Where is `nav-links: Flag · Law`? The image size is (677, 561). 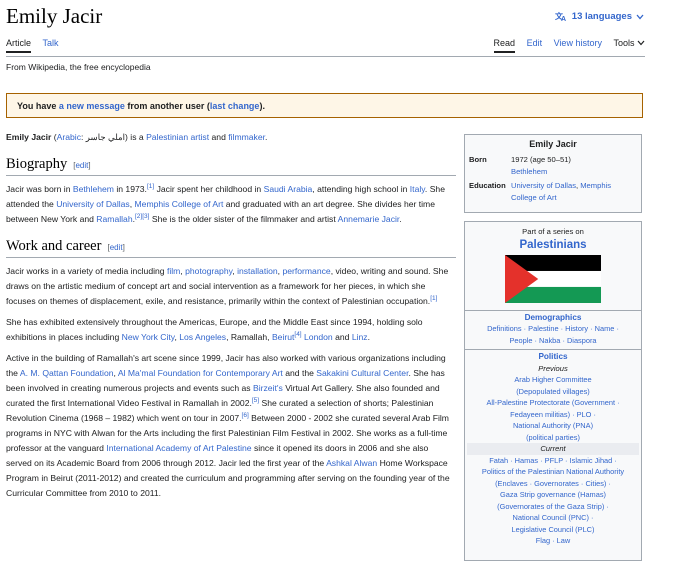
nav-links: Flag · Law is located at coordinates (553, 541).